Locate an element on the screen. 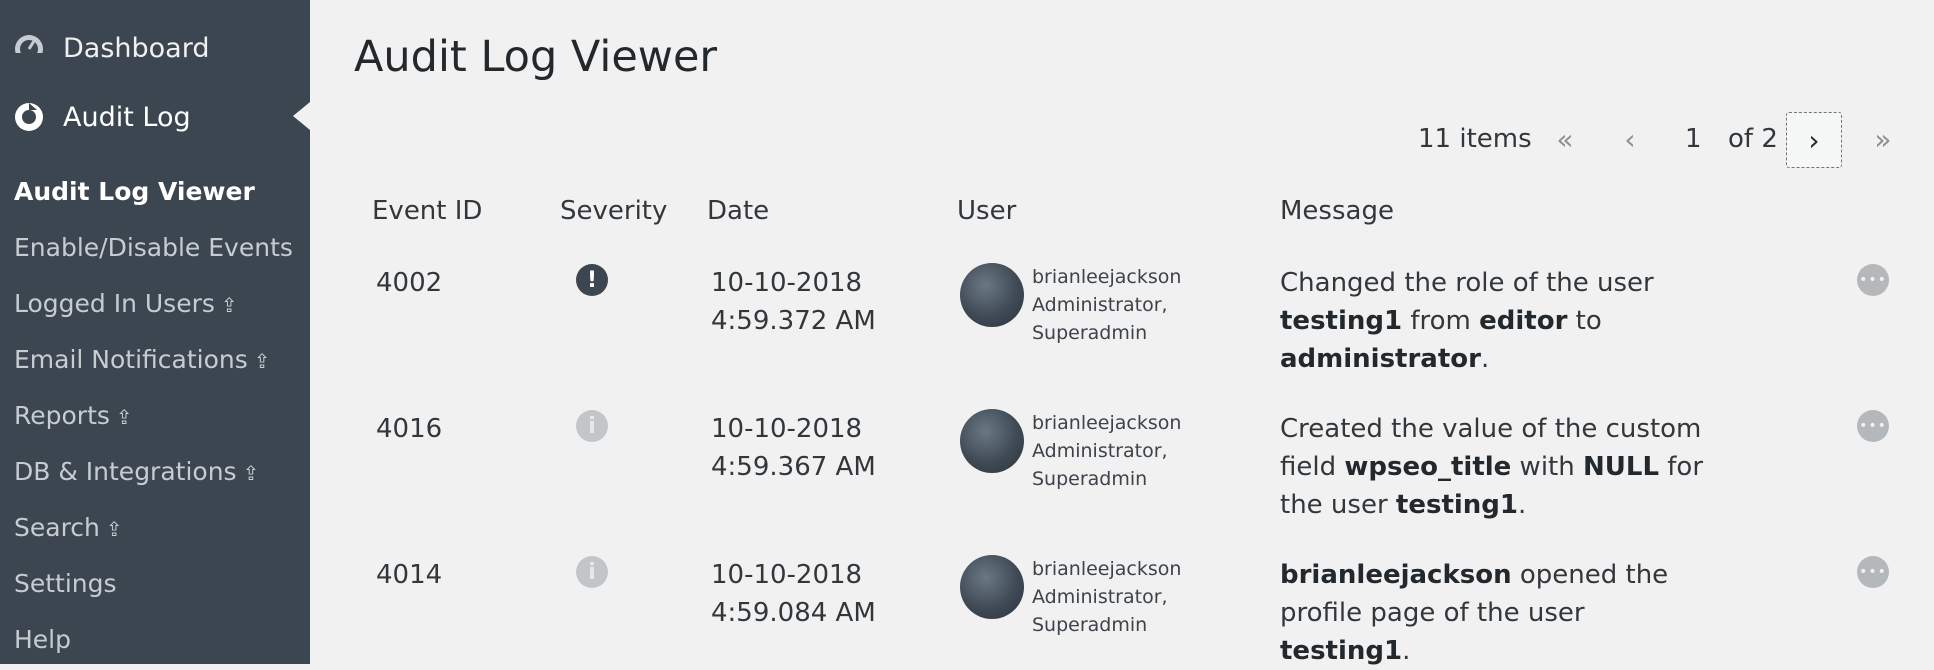  page-title: Audit Log Viewer is located at coordinates (536, 57).